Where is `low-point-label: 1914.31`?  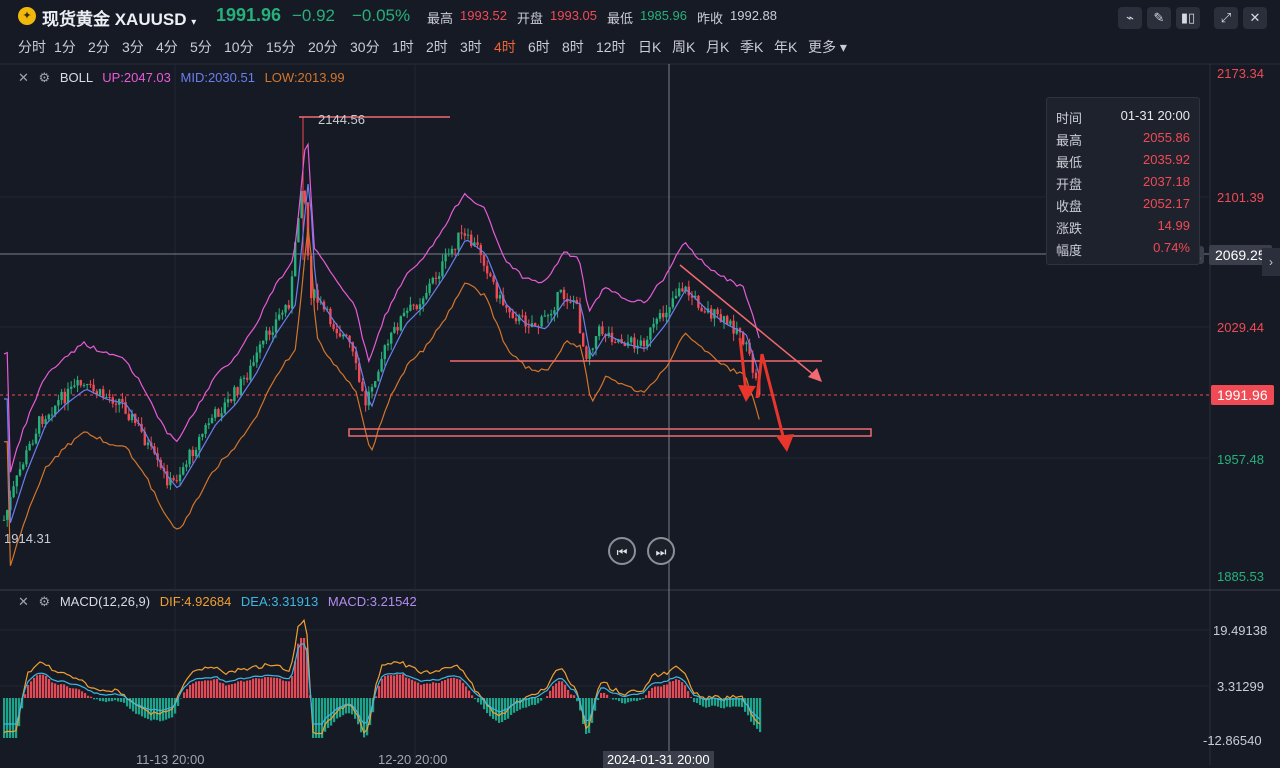 low-point-label: 1914.31 is located at coordinates (27, 538).